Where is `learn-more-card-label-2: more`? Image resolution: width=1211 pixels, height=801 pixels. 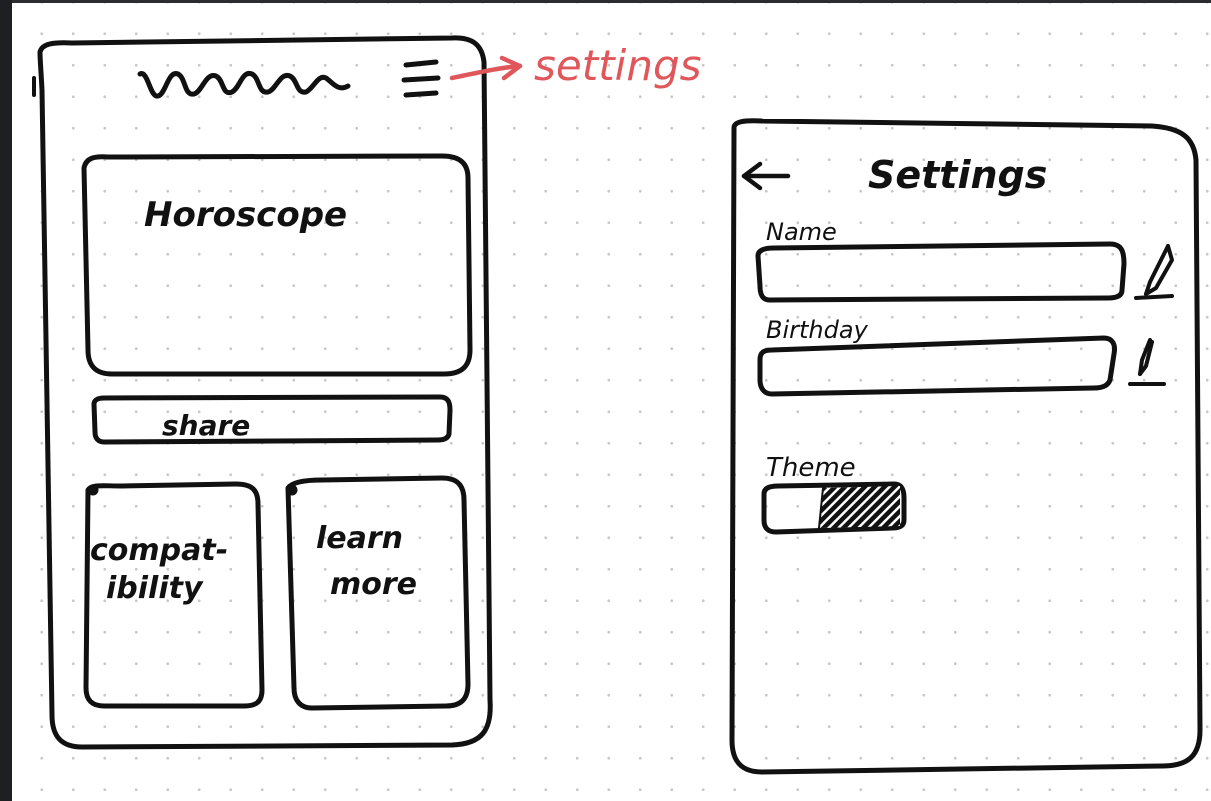
learn-more-card-label-2: more is located at coordinates (373, 584).